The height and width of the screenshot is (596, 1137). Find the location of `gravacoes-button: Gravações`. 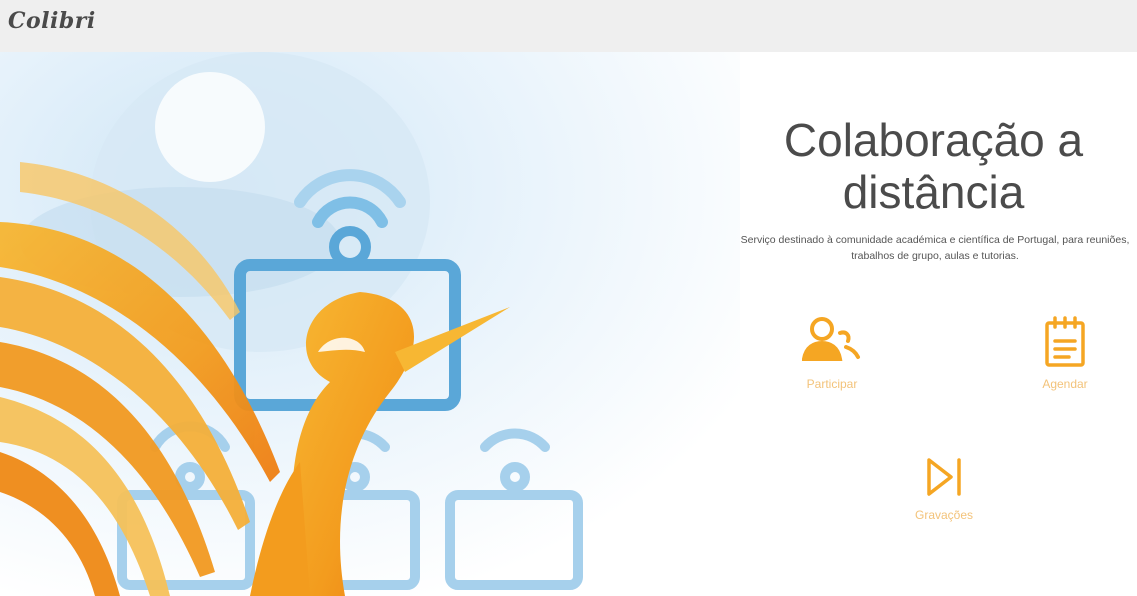

gravacoes-button: Gravações is located at coordinates (944, 488).